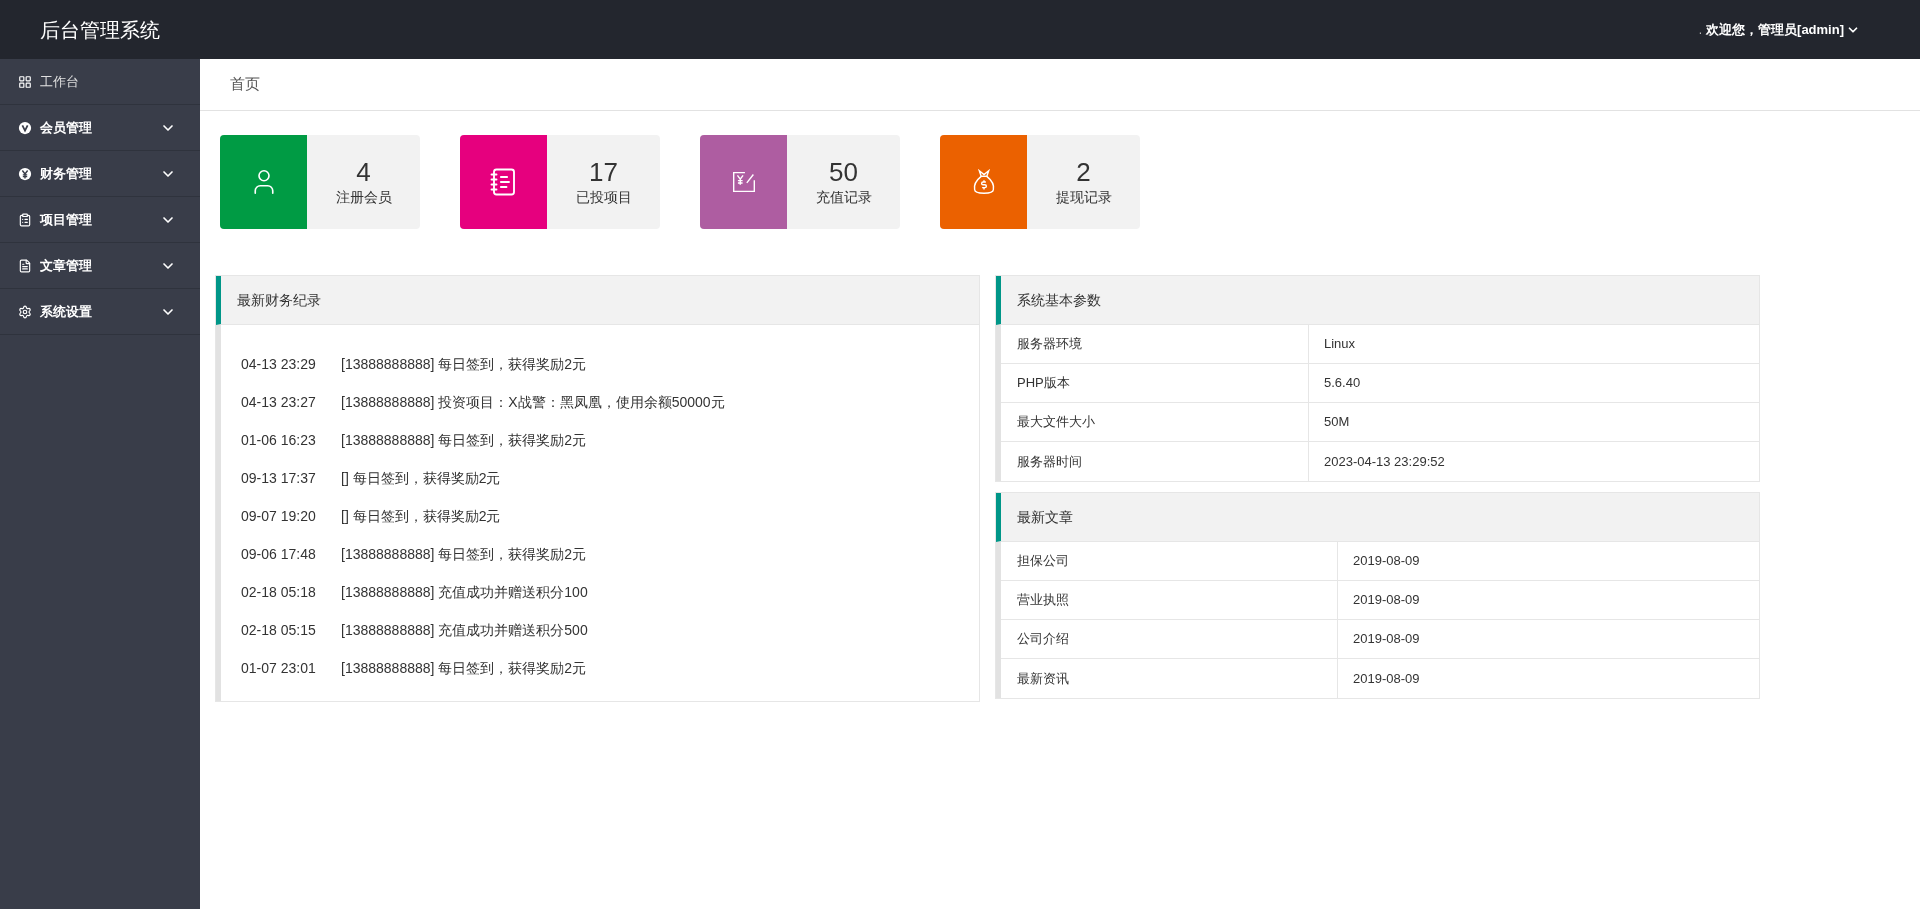  What do you see at coordinates (25, 311) in the screenshot?
I see `settings-icon` at bounding box center [25, 311].